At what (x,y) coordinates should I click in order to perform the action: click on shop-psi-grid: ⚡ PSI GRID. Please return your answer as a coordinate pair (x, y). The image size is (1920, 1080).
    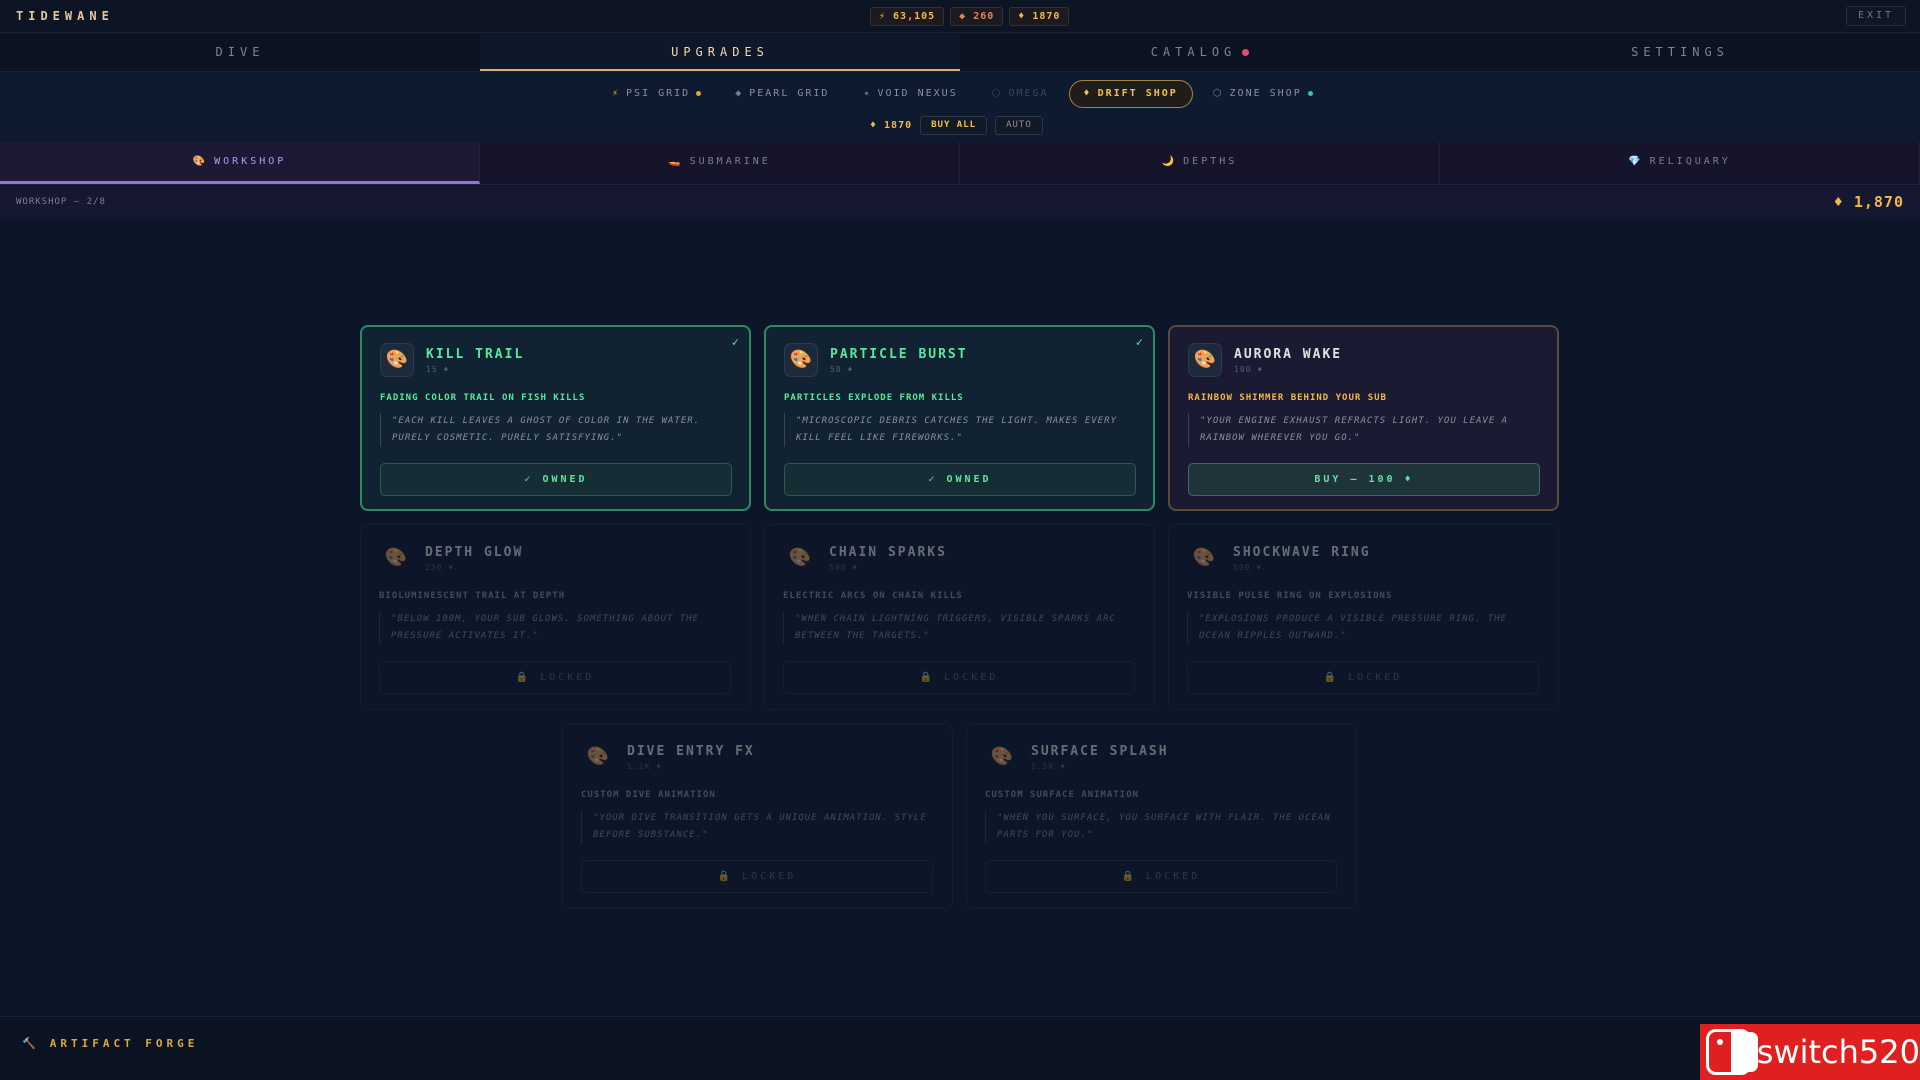
    Looking at the image, I should click on (656, 94).